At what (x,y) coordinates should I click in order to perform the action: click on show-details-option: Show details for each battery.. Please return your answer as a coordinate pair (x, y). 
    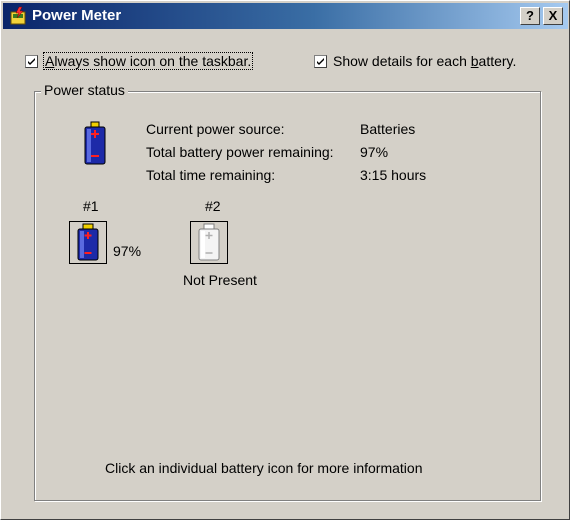
    Looking at the image, I should click on (415, 61).